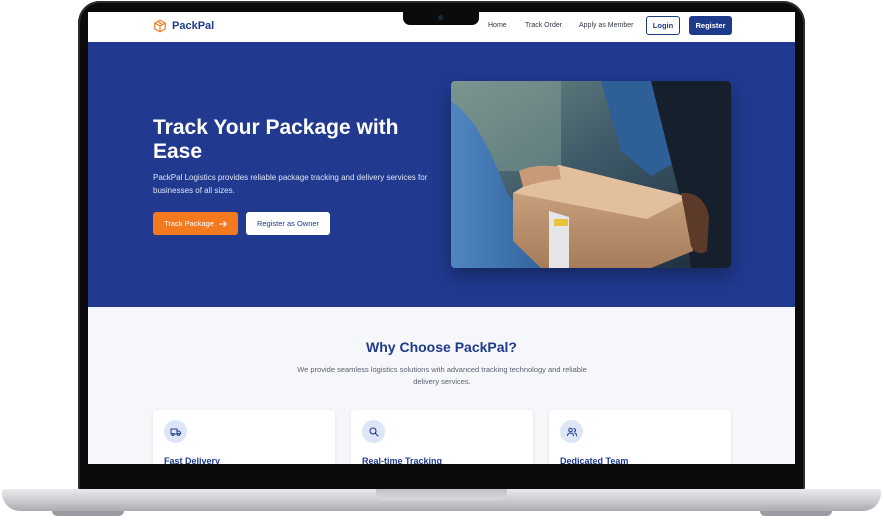  I want to click on feature-card-fast-delivery: Fast Delivery, so click(244, 437).